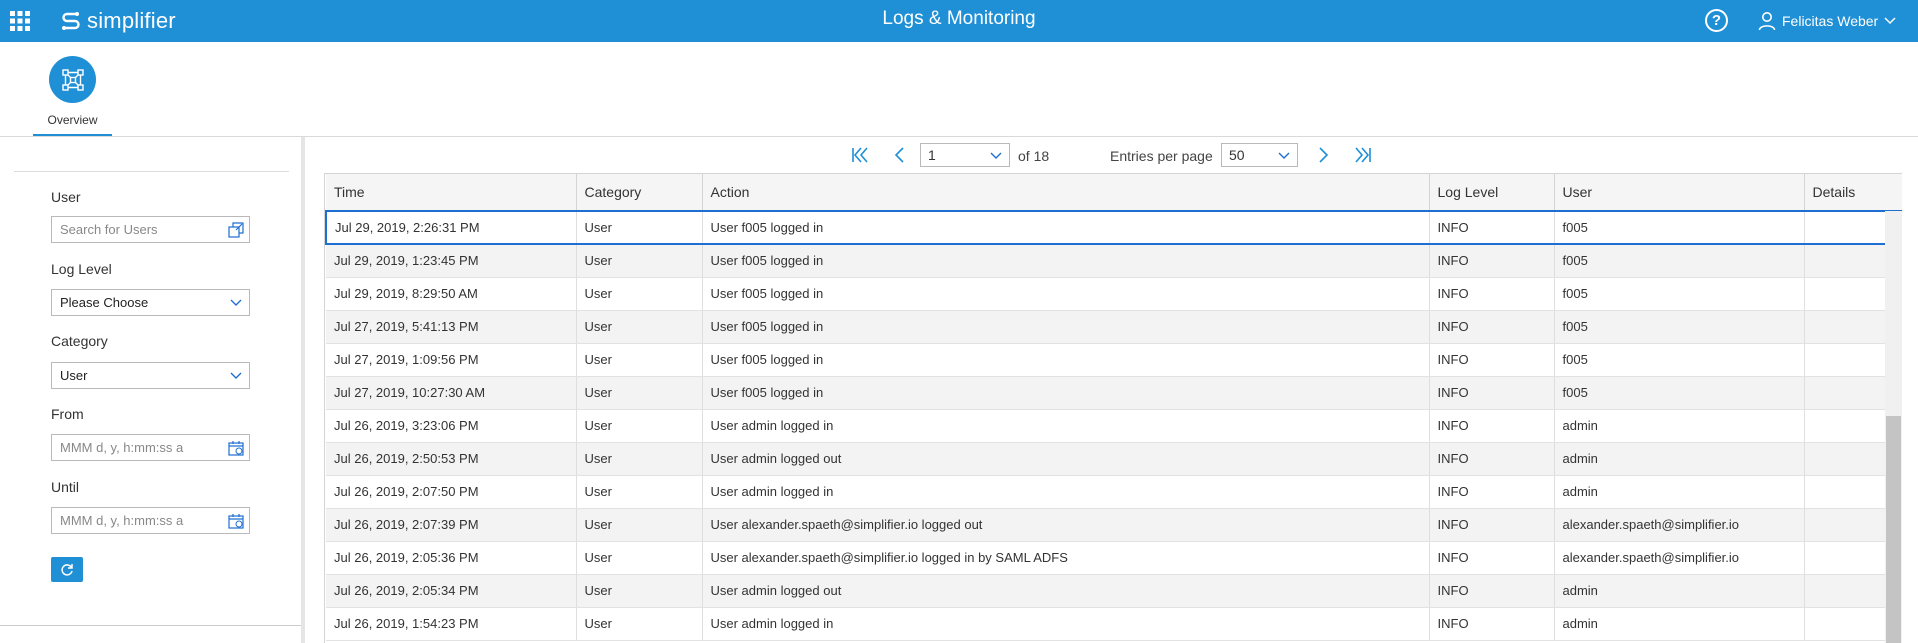  I want to click on value-help-icon, so click(236, 230).